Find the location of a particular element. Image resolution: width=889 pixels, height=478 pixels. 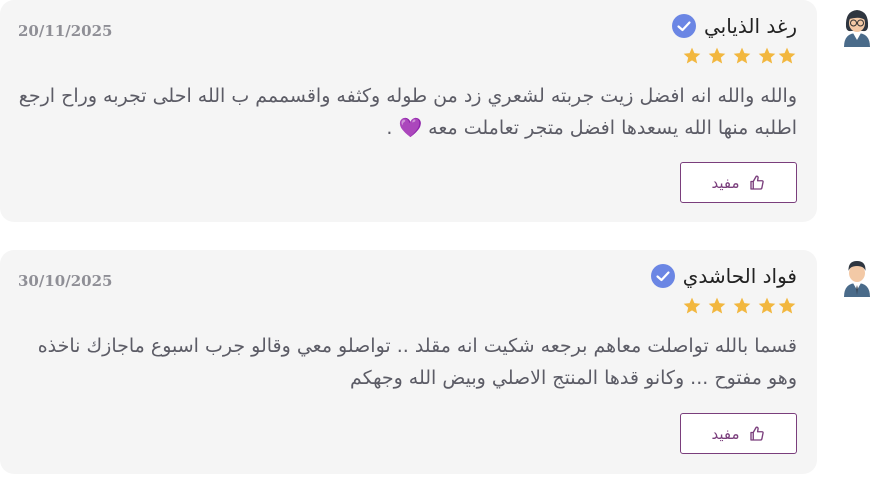

author-name: فواد الحاشدي is located at coordinates (739, 276).